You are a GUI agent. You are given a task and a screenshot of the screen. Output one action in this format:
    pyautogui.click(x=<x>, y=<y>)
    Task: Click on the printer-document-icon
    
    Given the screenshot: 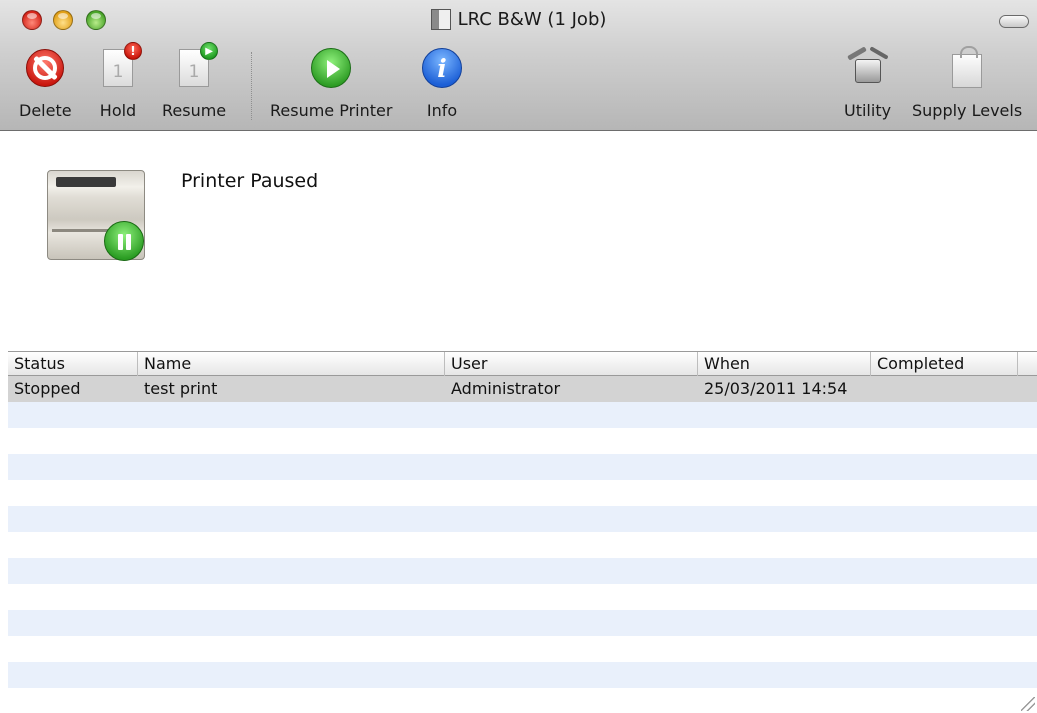 What is the action you would take?
    pyautogui.click(x=440, y=19)
    